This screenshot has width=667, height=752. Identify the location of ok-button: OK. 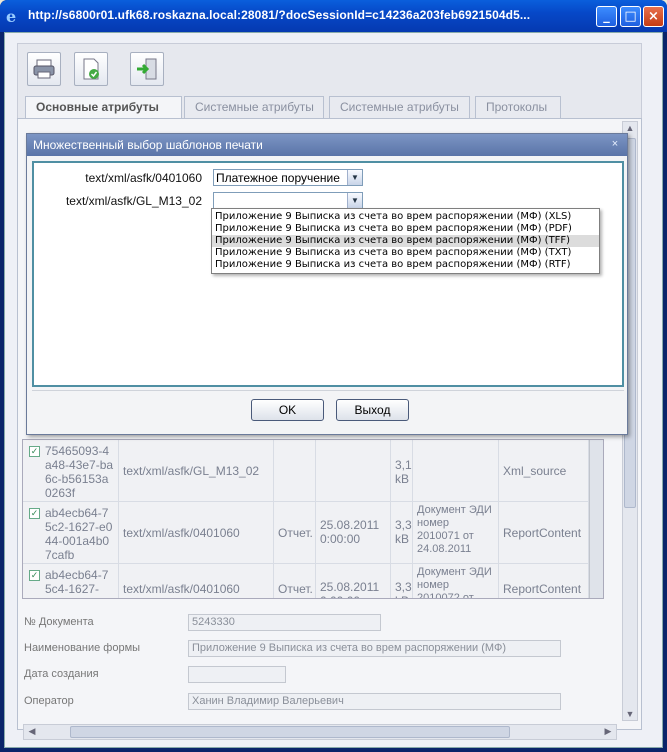
(287, 410).